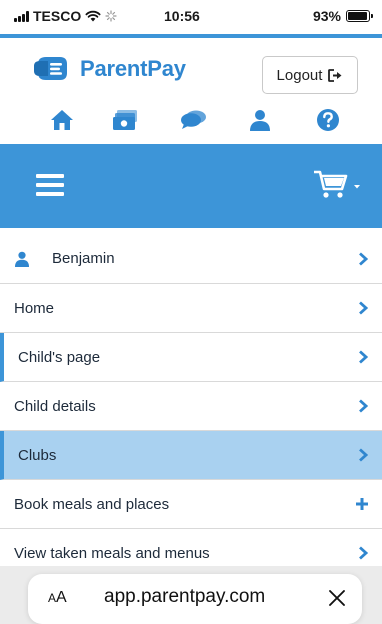 The width and height of the screenshot is (382, 624). Describe the element at coordinates (34, 308) in the screenshot. I see `menu-item-label: Home` at that location.